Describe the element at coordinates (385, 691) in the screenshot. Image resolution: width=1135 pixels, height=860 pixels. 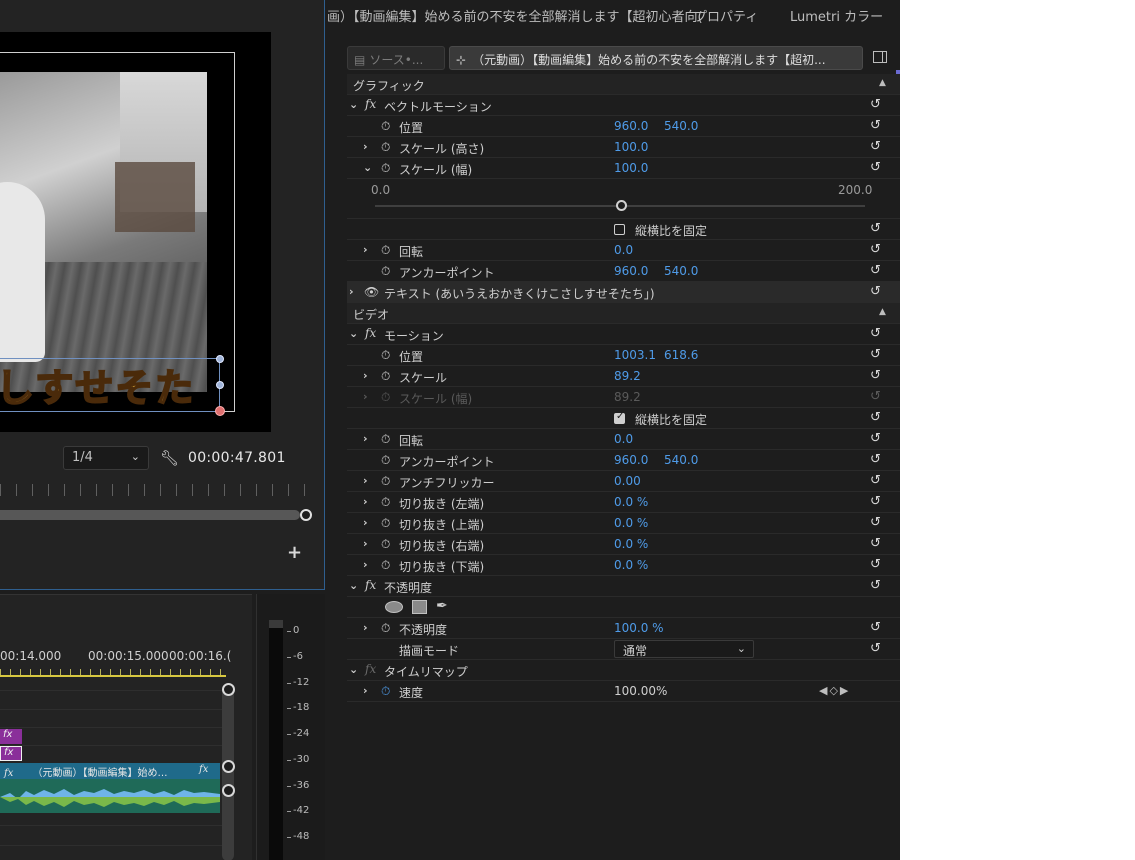
I see `stopwatch-active-icon: ⏱` at that location.